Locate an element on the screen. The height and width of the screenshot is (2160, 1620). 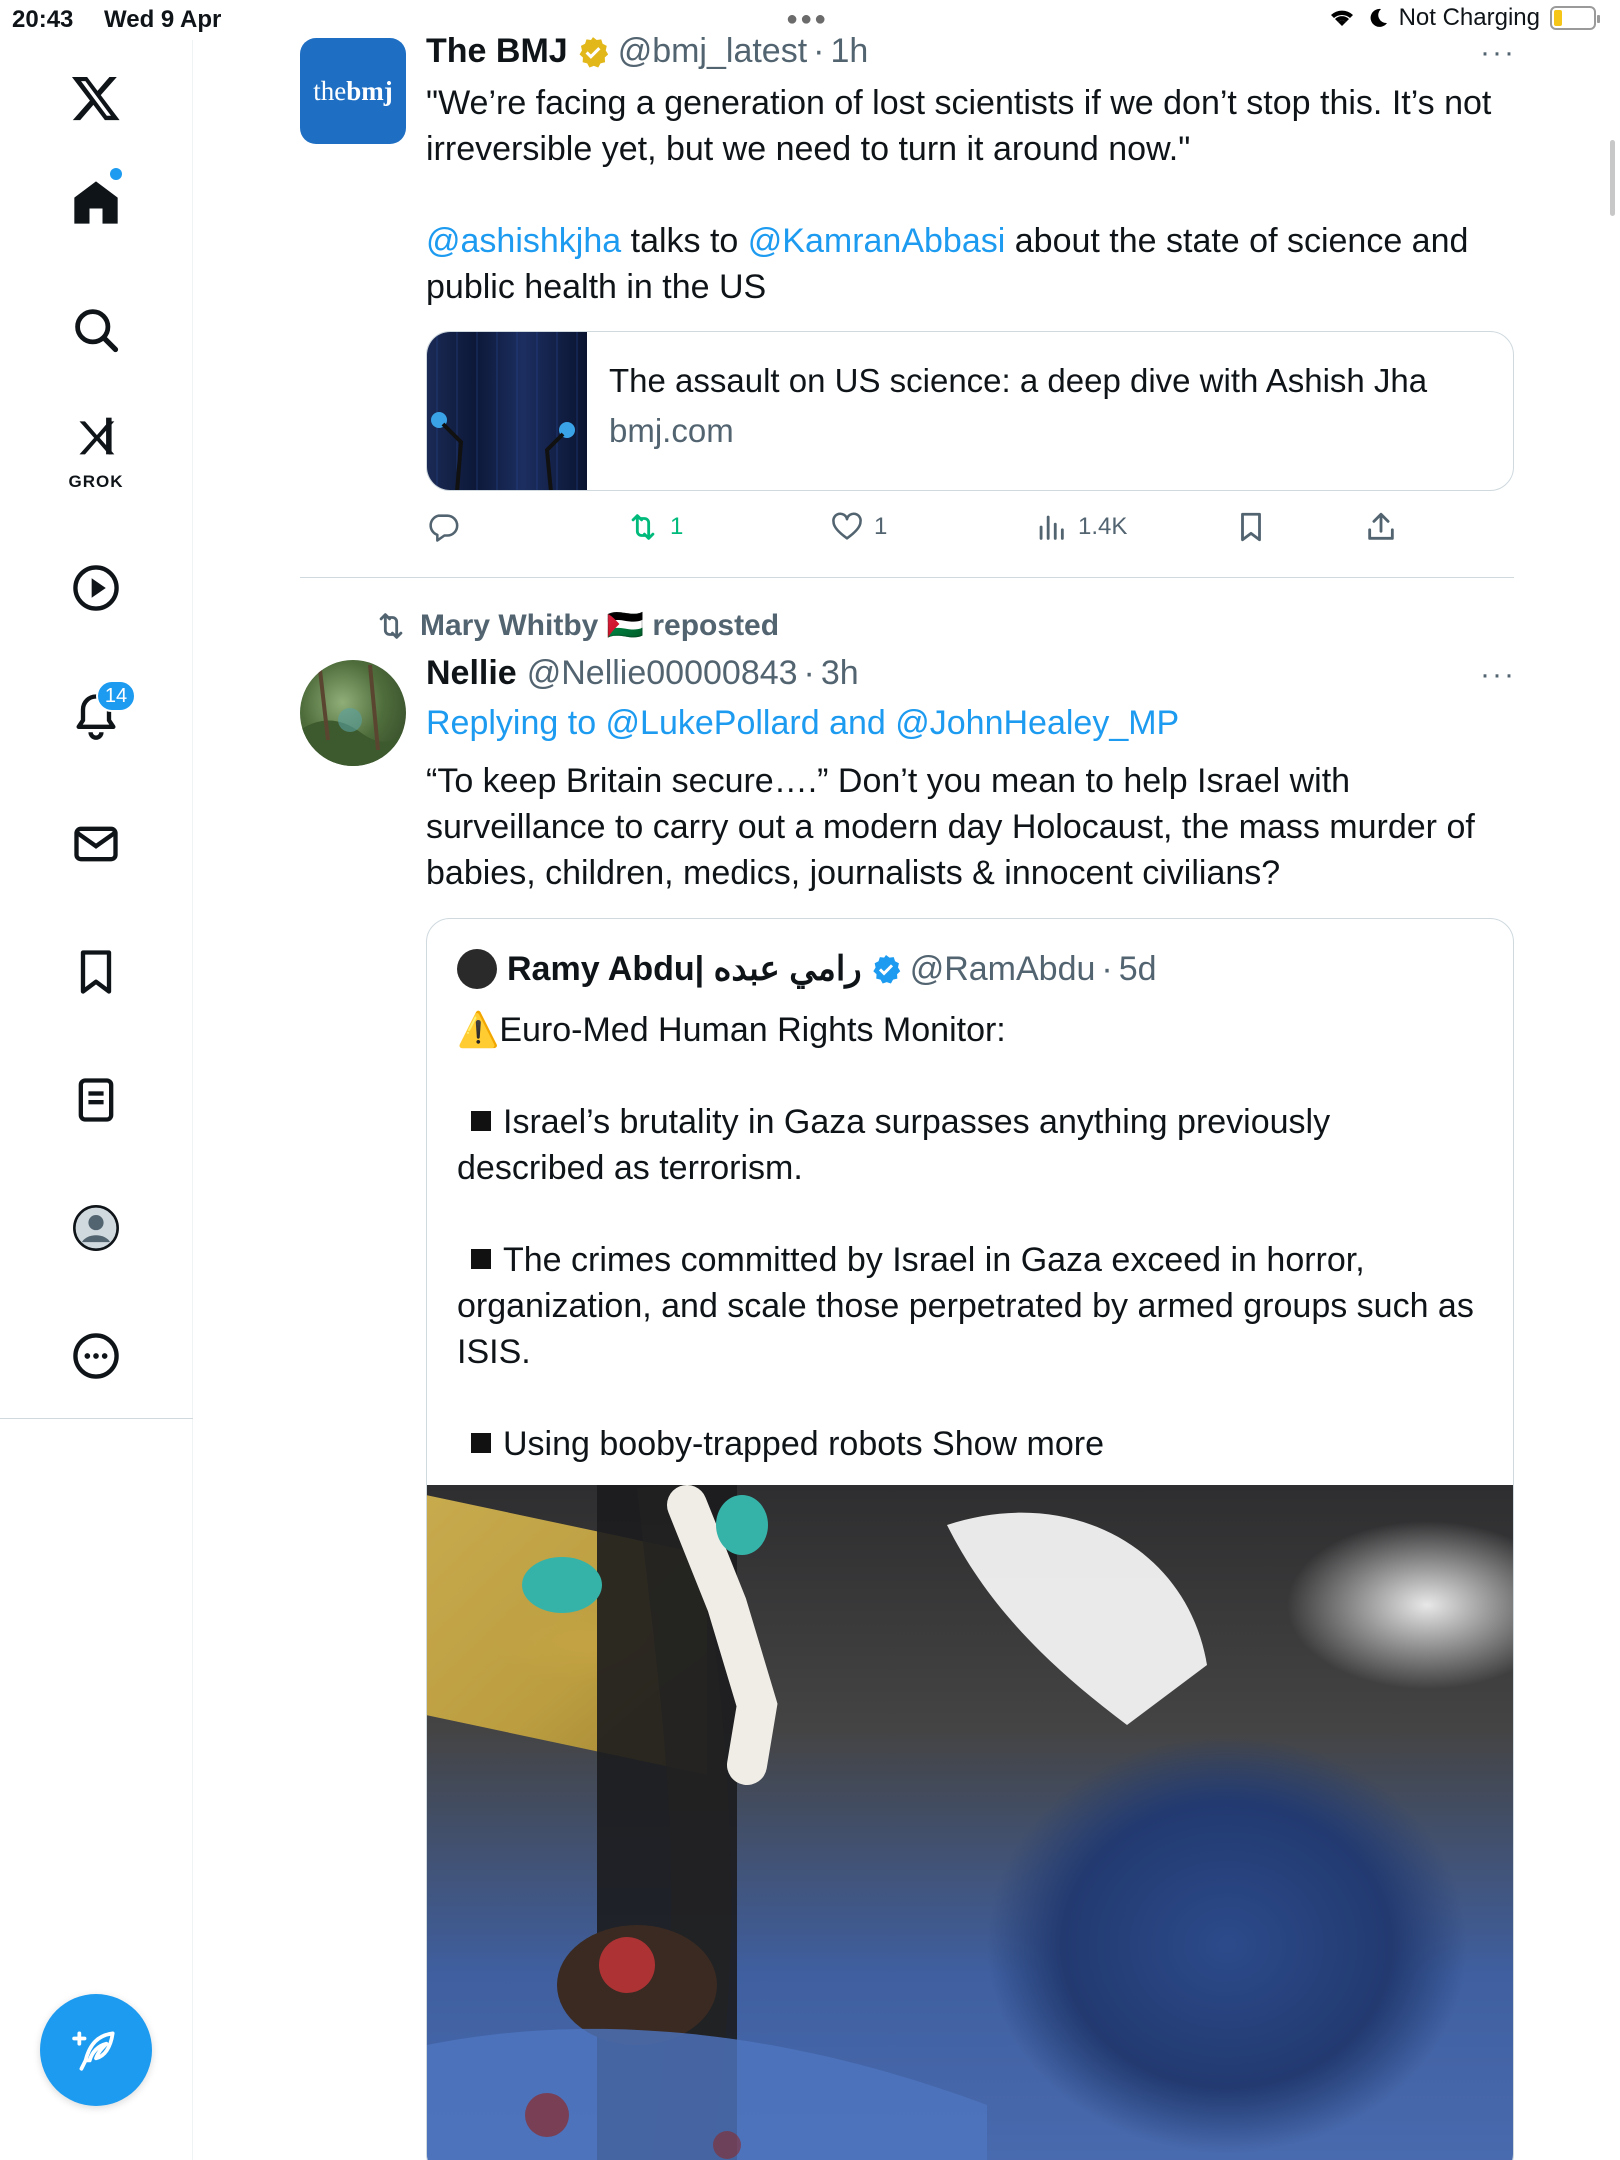
home-icon is located at coordinates (96, 202).